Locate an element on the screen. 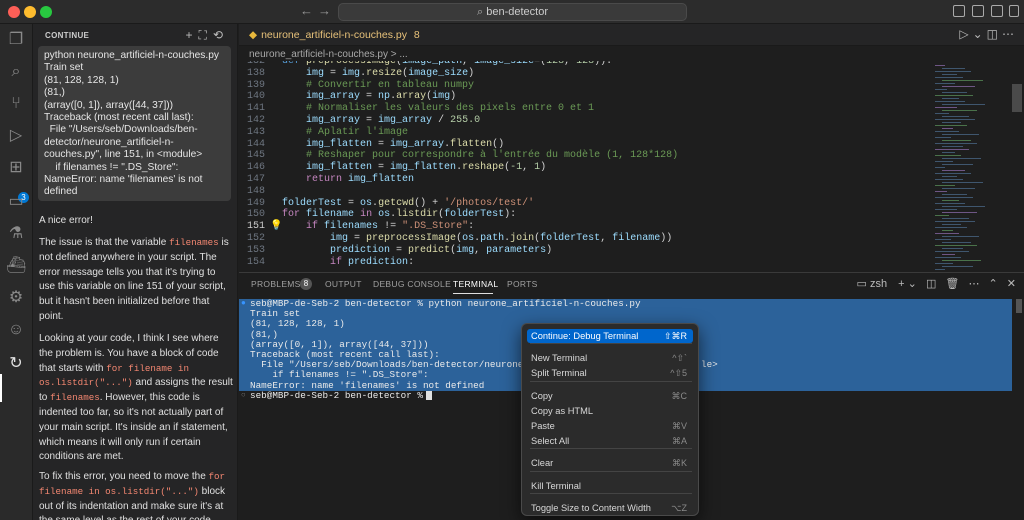  explorer-icon: ❐ is located at coordinates (16, 40).